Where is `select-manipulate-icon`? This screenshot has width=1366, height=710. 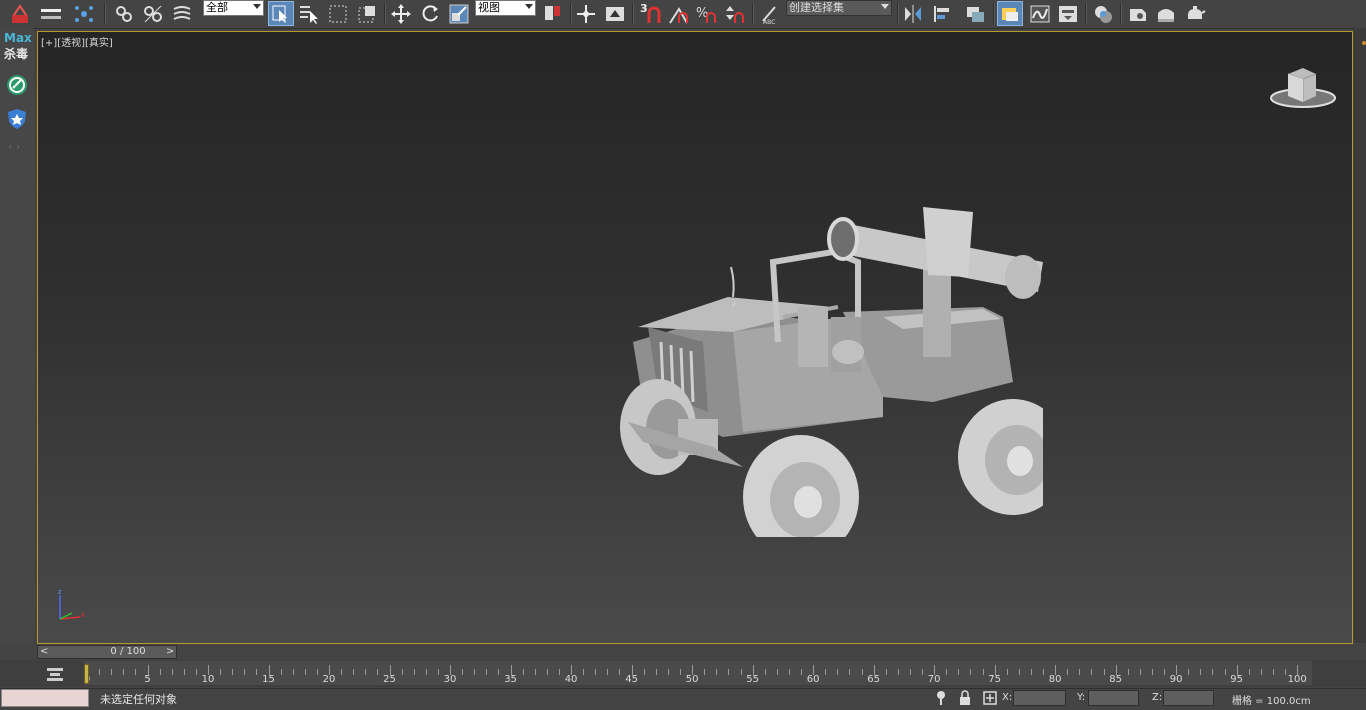 select-manipulate-icon is located at coordinates (586, 13).